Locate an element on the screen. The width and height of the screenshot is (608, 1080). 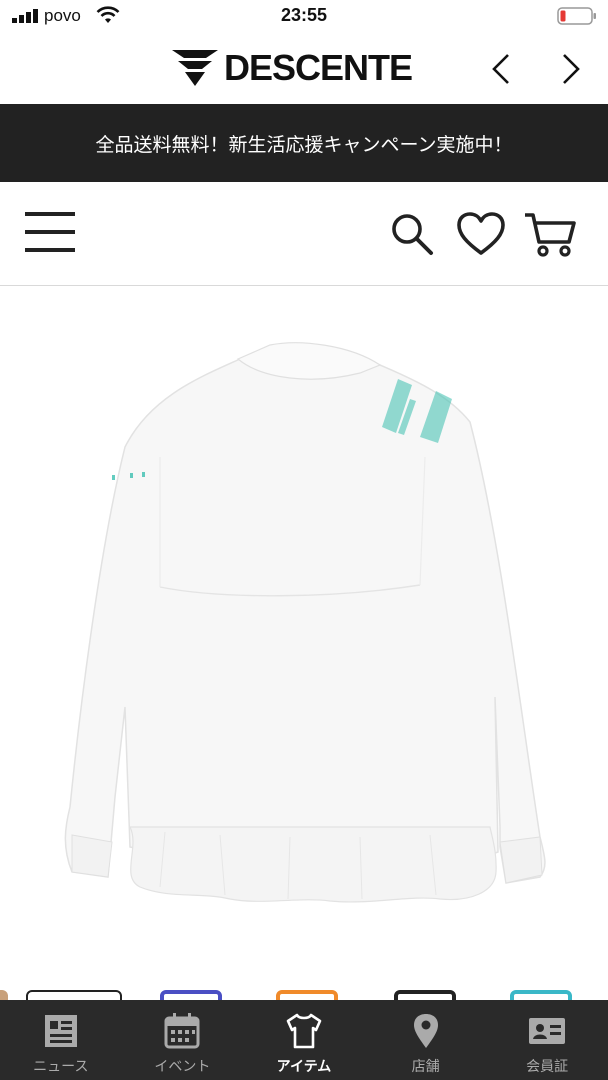
status-bar: povo 23:55 is located at coordinates (304, 17).